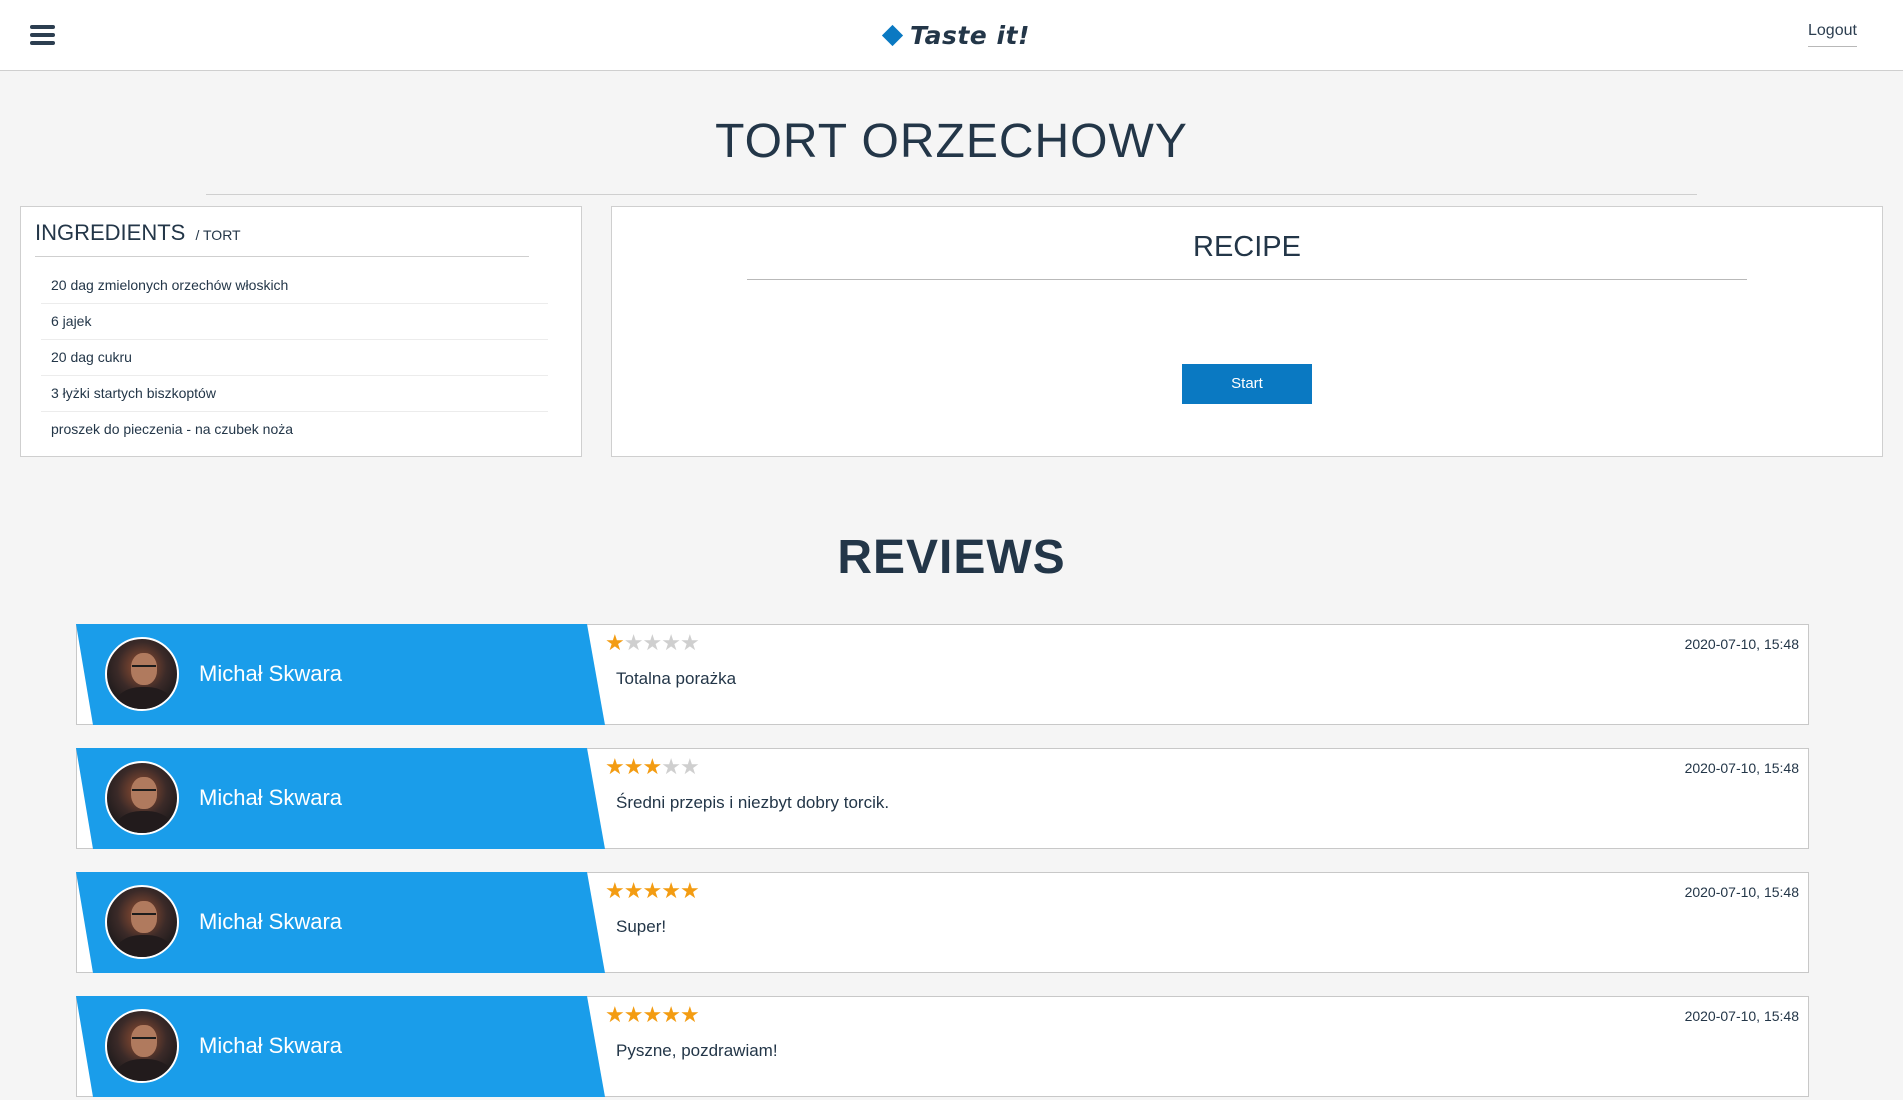 The height and width of the screenshot is (1100, 1903). Describe the element at coordinates (294, 394) in the screenshot. I see `ingredient-item: 3 łyżki startych biszkoptów` at that location.